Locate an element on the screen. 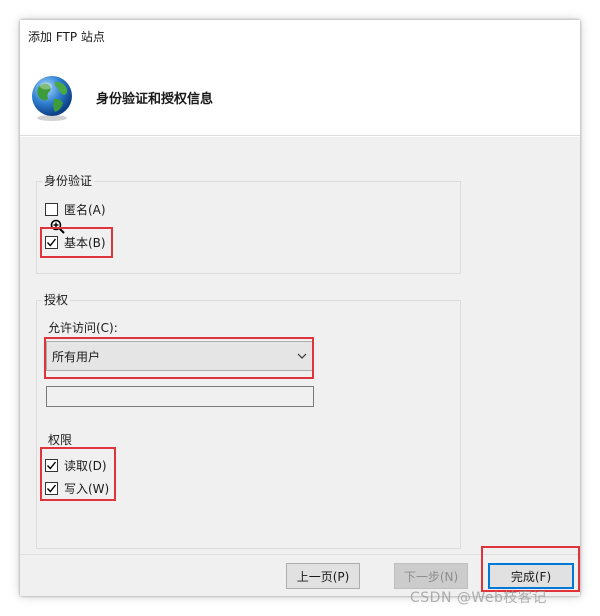  window-title: 添加 FTP 站点 is located at coordinates (66, 37).